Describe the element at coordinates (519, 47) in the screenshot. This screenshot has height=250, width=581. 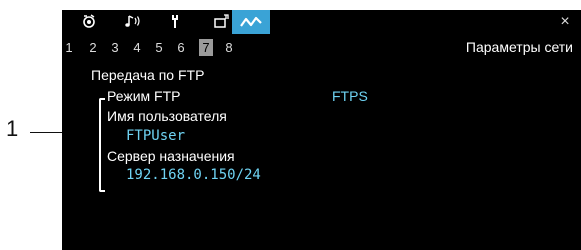
I see `page-title: Параметры сети` at that location.